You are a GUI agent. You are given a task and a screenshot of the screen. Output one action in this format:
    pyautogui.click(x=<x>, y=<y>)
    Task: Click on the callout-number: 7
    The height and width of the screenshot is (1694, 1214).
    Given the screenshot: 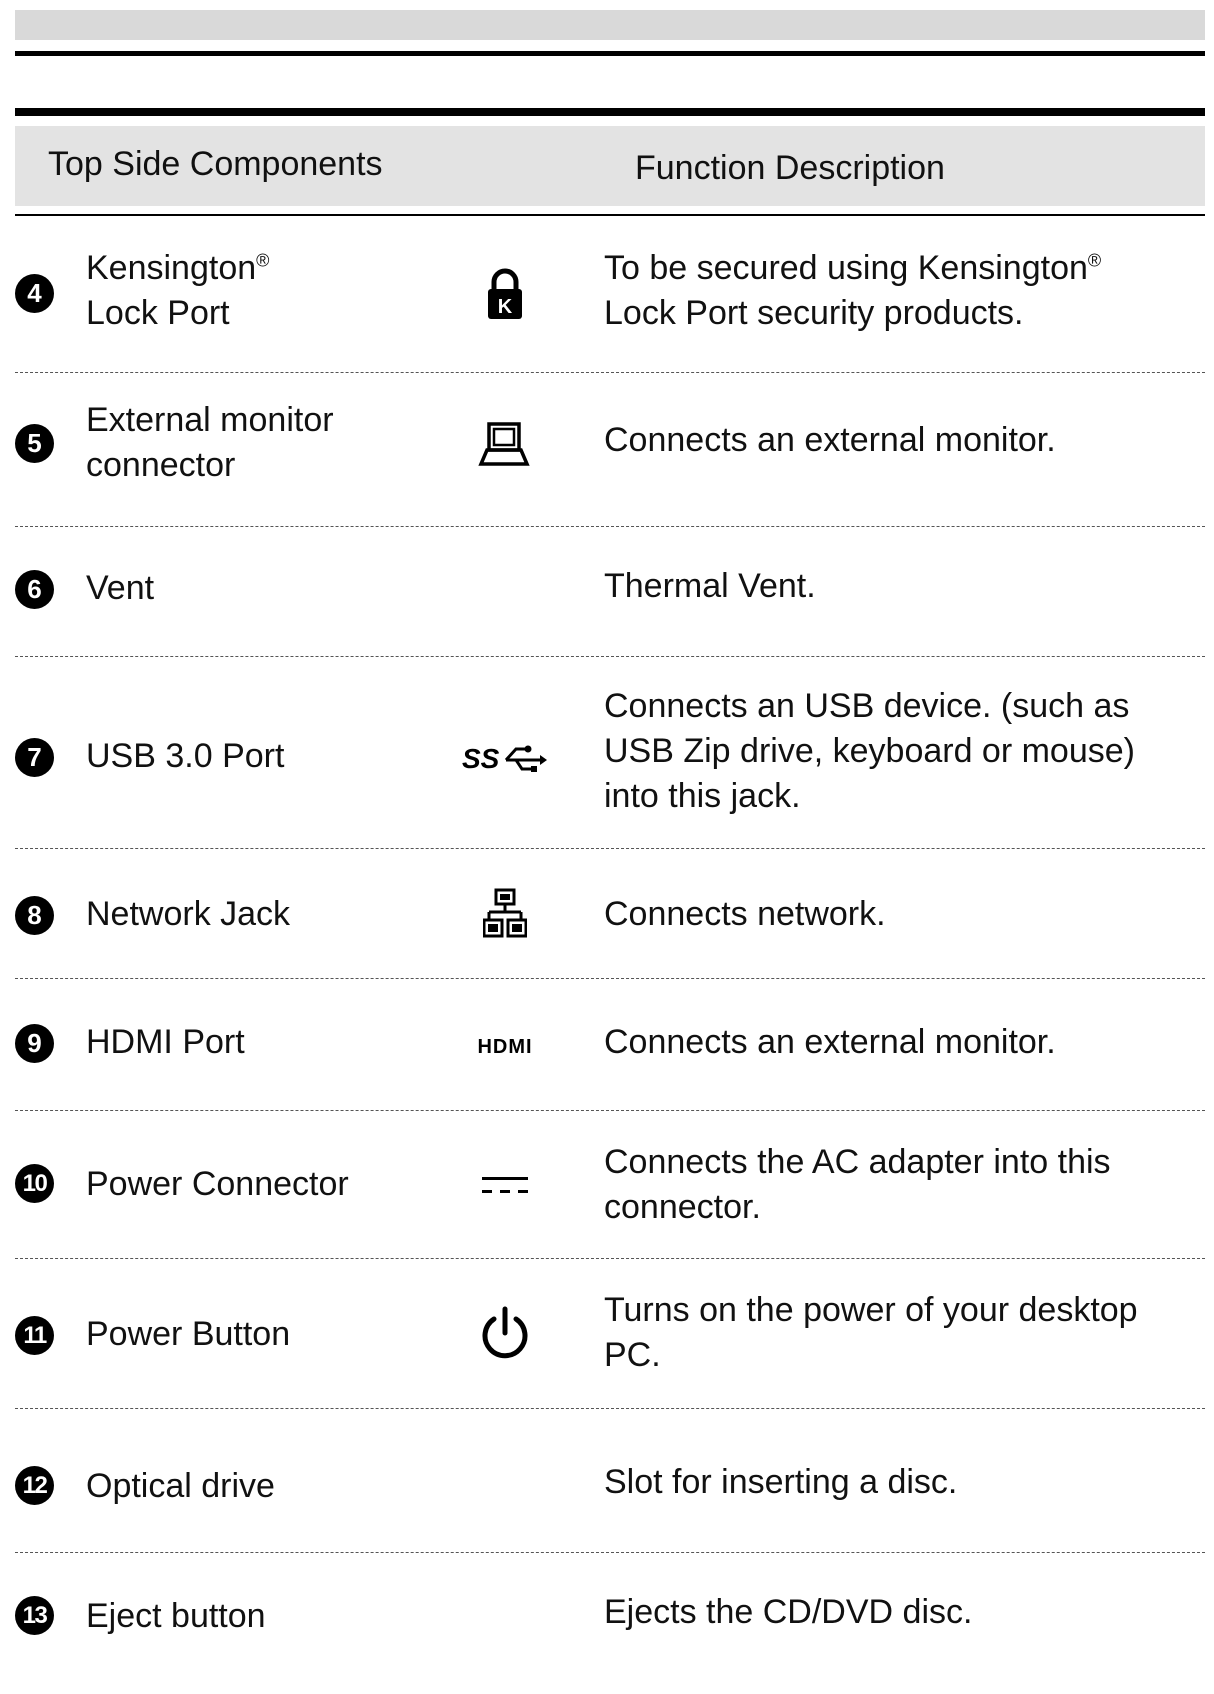 What is the action you would take?
    pyautogui.click(x=34, y=757)
    